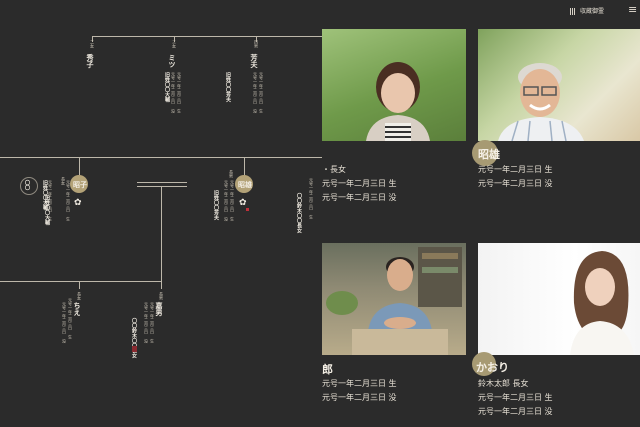 Image resolution: width=640 pixels, height=427 pixels. Describe the element at coordinates (80, 184) in the screenshot. I see `person-name: 昭子` at that location.